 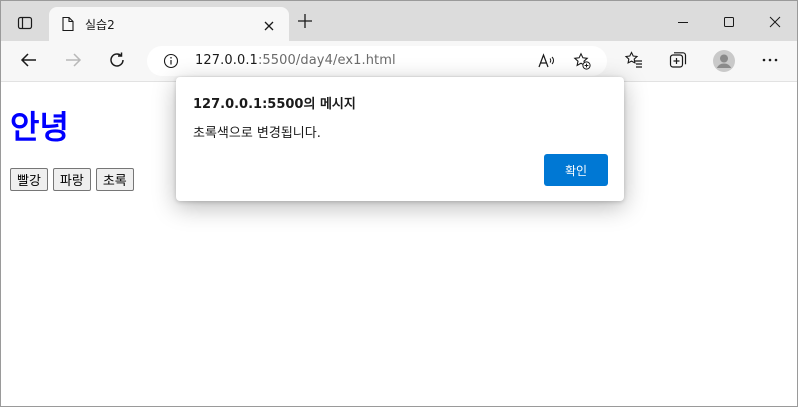 What do you see at coordinates (100, 25) in the screenshot?
I see `tab-title: 실습2` at bounding box center [100, 25].